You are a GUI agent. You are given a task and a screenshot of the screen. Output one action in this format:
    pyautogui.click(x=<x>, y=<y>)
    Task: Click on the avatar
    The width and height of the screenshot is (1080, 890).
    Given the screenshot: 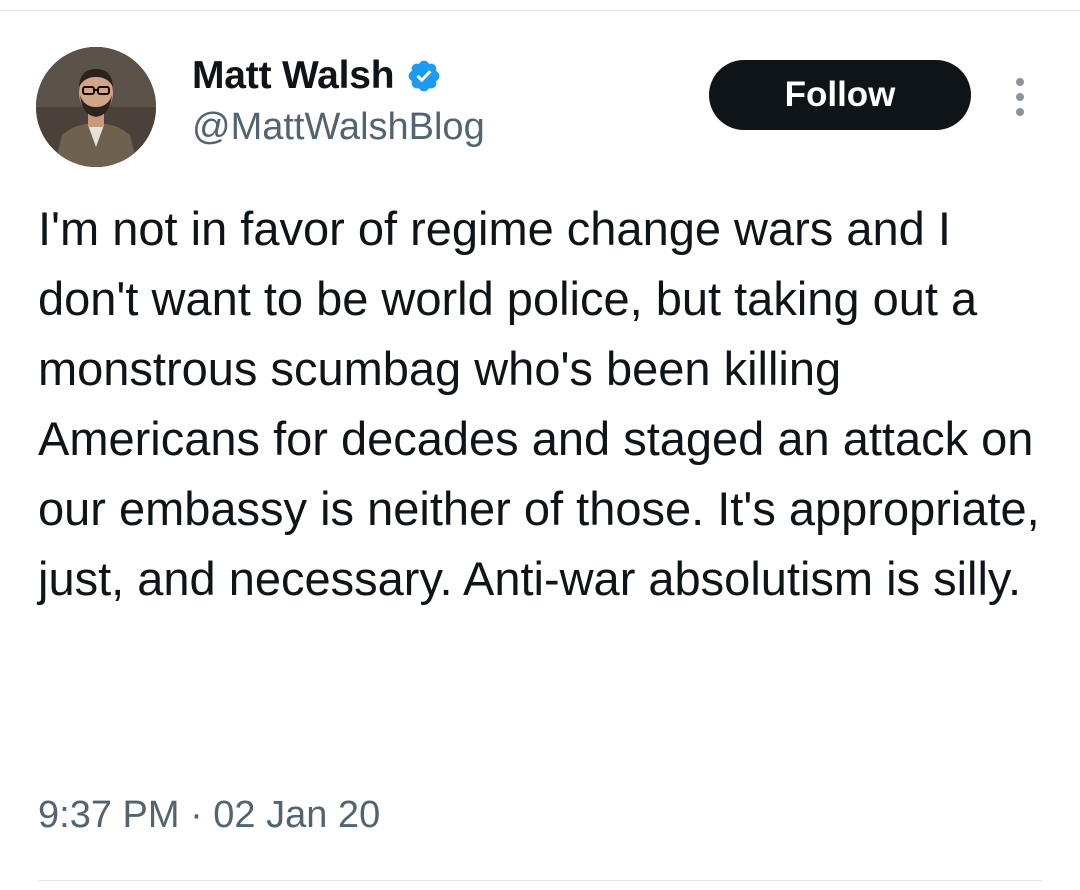 What is the action you would take?
    pyautogui.click(x=96, y=107)
    